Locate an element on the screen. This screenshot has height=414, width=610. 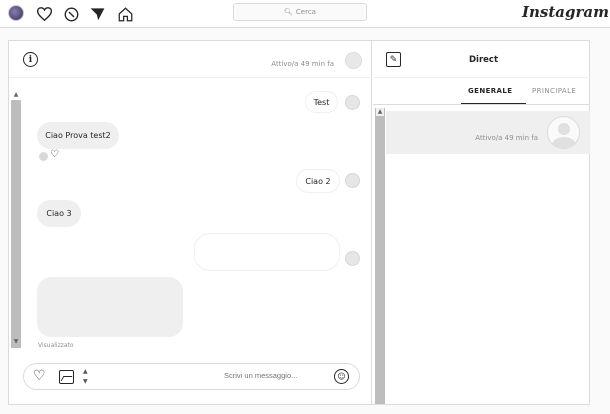
search-icon: 🔍︎ is located at coordinates (288, 12).